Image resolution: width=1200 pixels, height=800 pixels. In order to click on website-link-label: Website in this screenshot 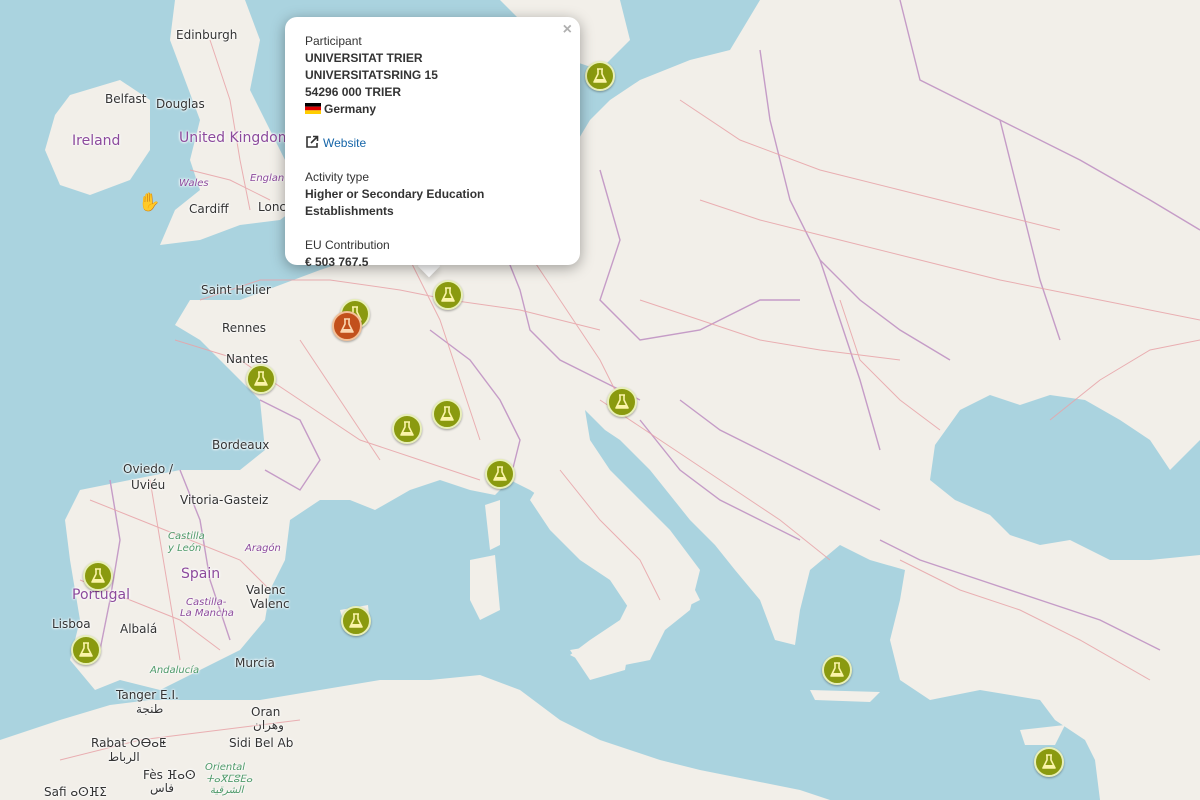, I will do `click(344, 143)`.